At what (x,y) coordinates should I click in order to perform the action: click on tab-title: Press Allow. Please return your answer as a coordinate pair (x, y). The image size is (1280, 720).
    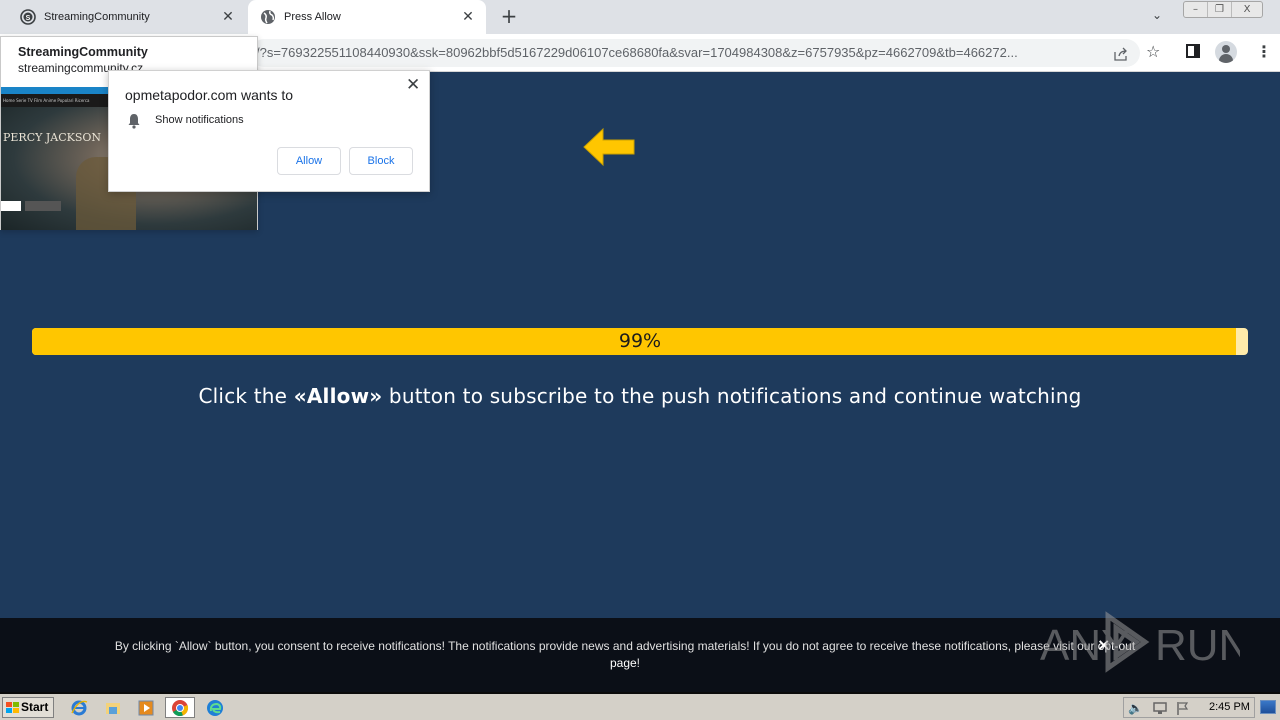
    Looking at the image, I should click on (312, 17).